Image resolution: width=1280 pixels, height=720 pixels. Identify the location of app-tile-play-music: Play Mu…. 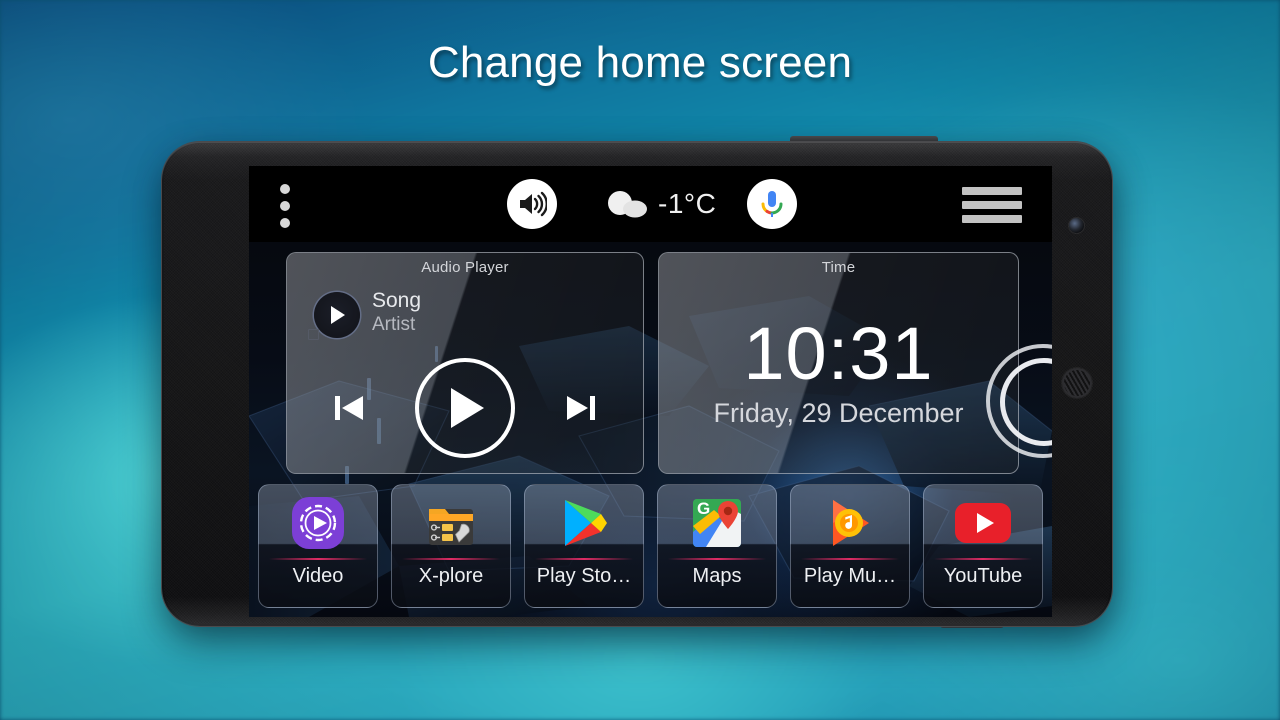
(850, 546).